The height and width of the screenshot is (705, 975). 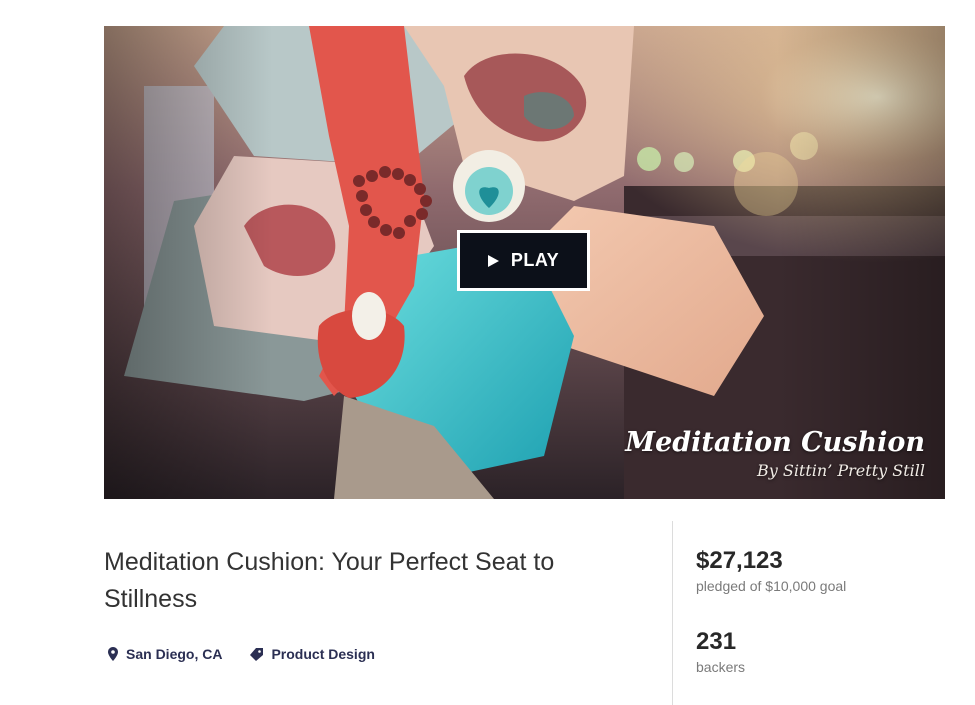 What do you see at coordinates (672, 613) in the screenshot?
I see `stats-divider` at bounding box center [672, 613].